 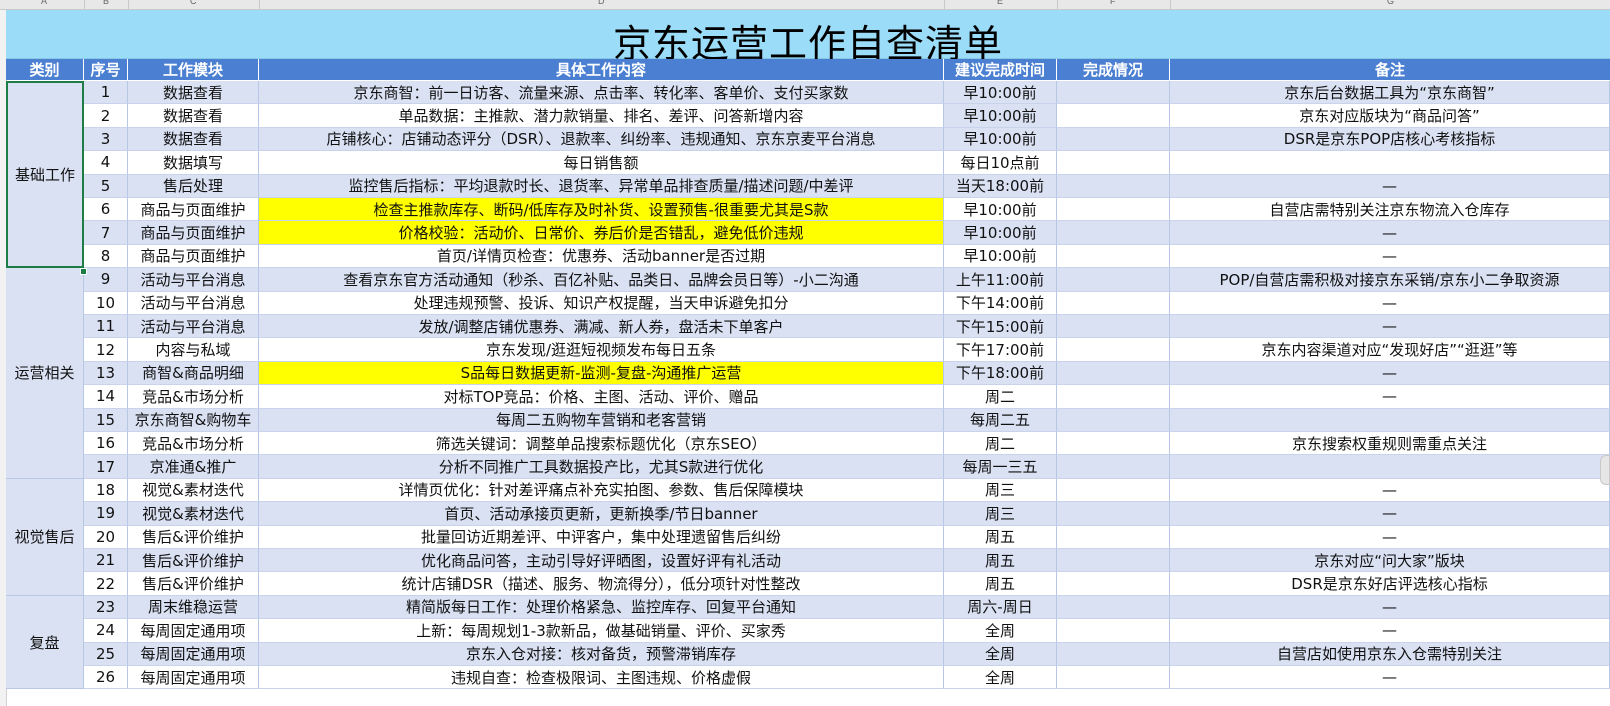 I want to click on fill-handle, so click(x=83, y=271).